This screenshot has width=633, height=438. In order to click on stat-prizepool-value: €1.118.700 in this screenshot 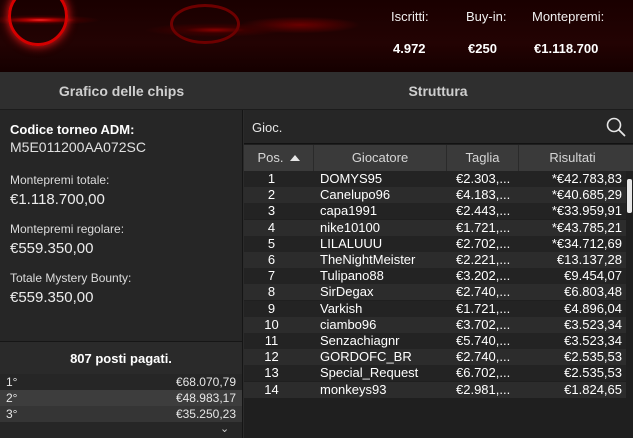, I will do `click(566, 48)`.